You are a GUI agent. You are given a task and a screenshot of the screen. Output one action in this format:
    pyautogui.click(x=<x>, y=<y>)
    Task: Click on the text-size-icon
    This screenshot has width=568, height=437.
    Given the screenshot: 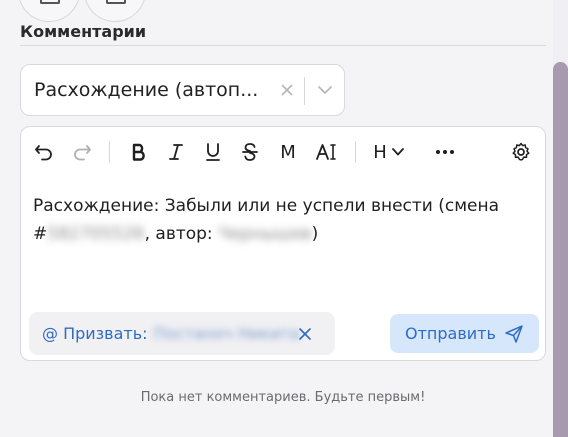 What is the action you would take?
    pyautogui.click(x=327, y=152)
    